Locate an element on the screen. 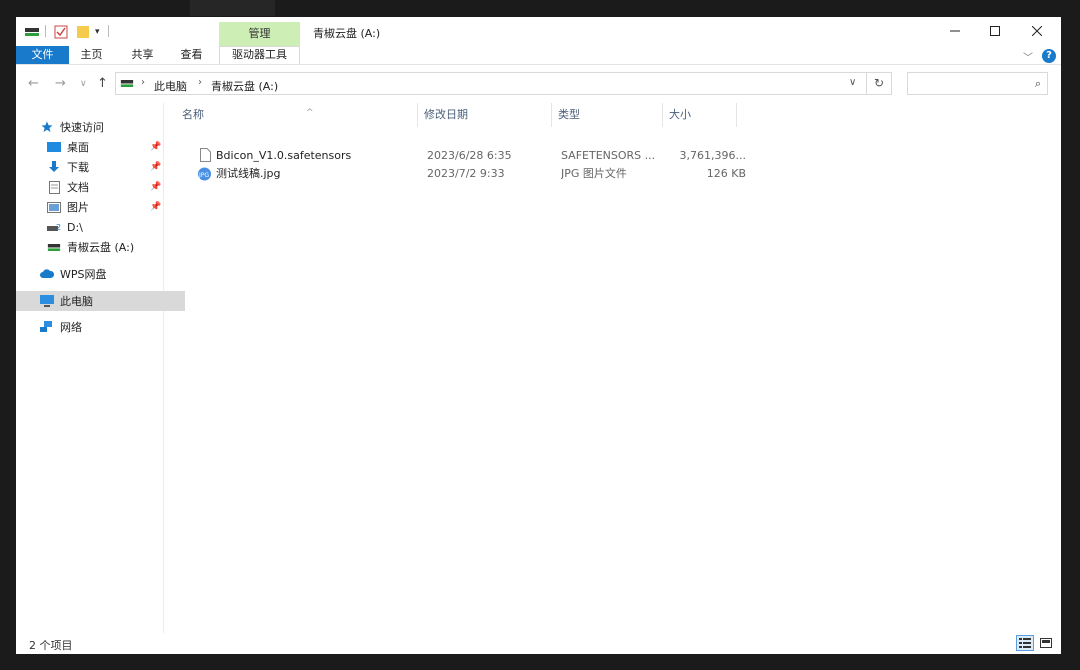  minimize-button is located at coordinates (955, 31).